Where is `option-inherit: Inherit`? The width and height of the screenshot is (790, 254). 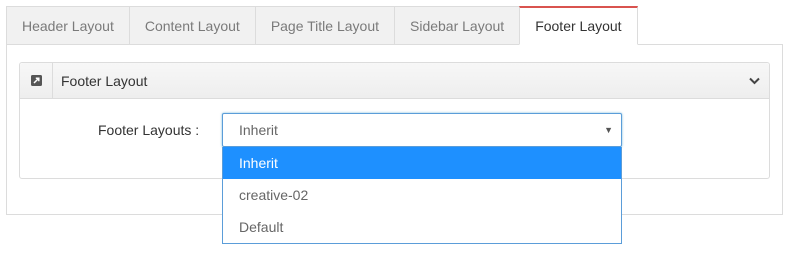
option-inherit: Inherit is located at coordinates (422, 163).